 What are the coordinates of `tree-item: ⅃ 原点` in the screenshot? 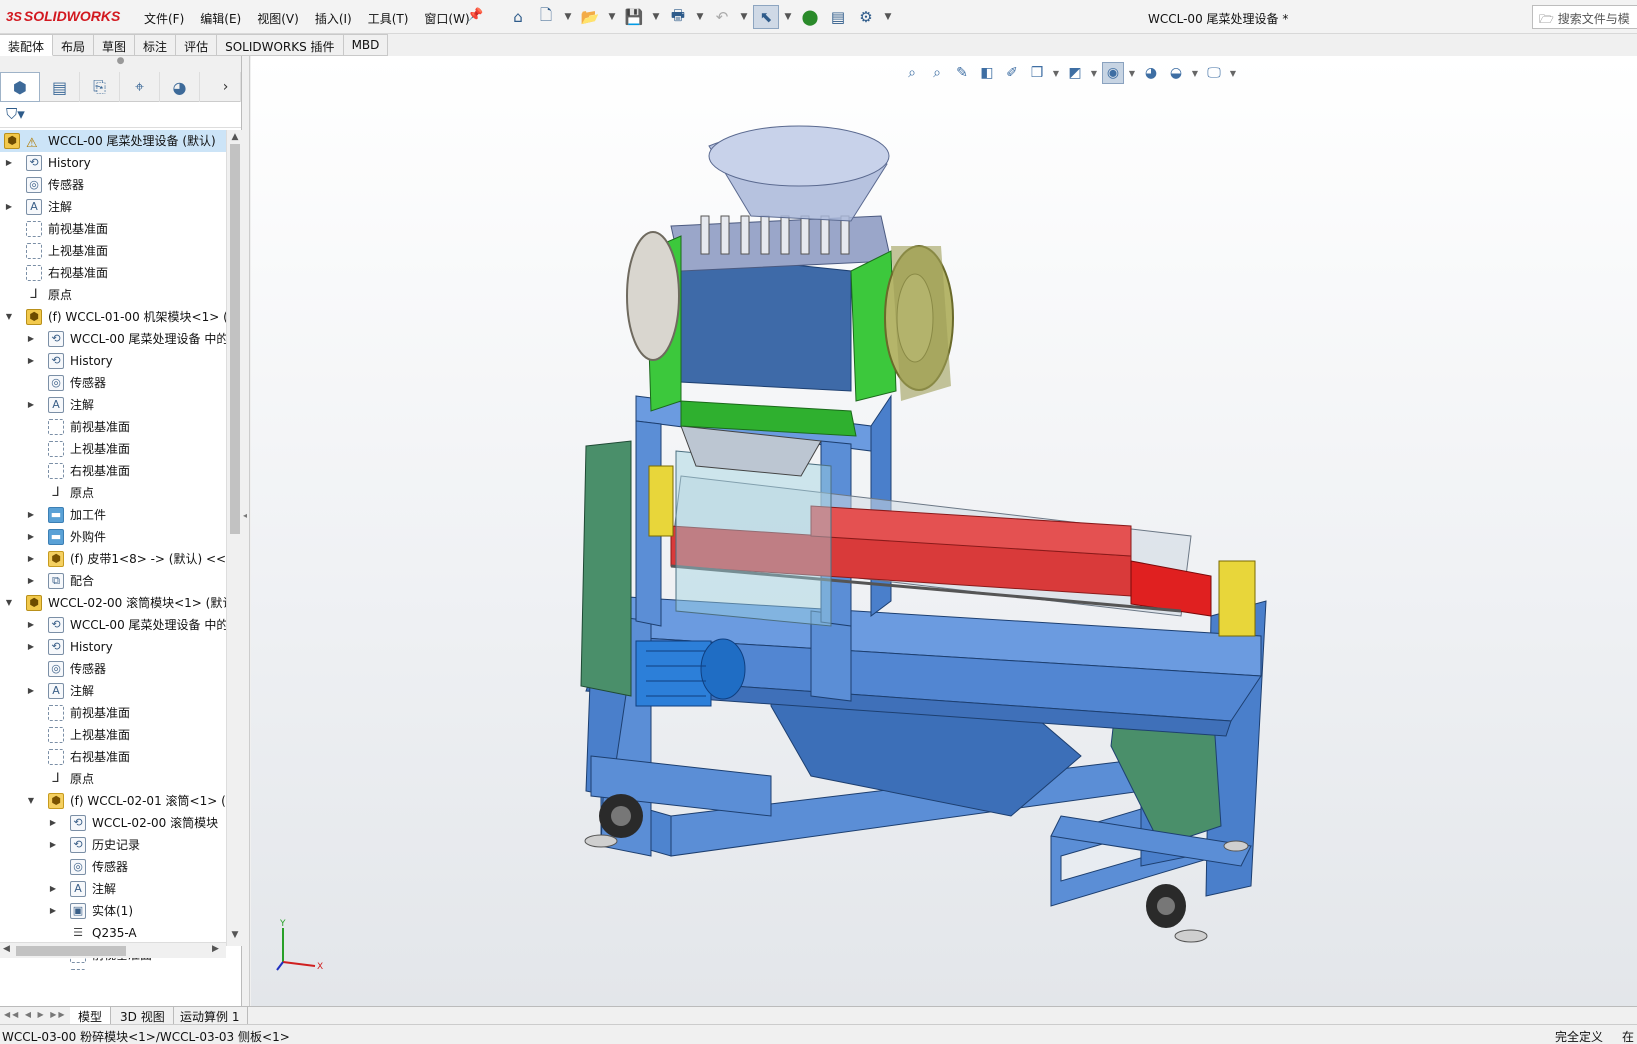 It's located at (113, 493).